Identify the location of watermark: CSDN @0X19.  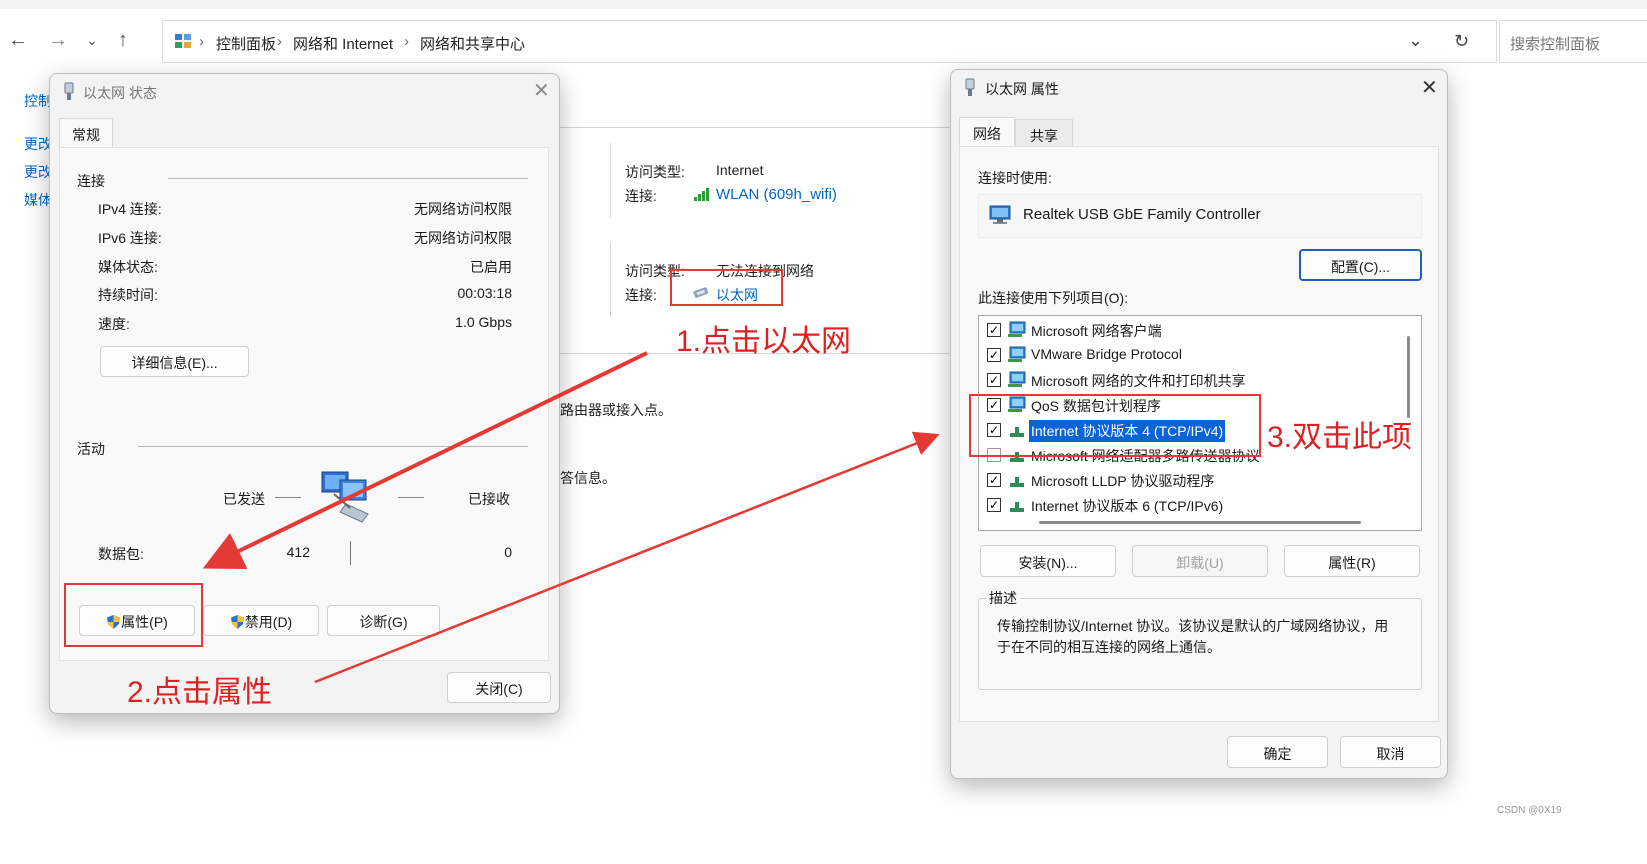
(1529, 810).